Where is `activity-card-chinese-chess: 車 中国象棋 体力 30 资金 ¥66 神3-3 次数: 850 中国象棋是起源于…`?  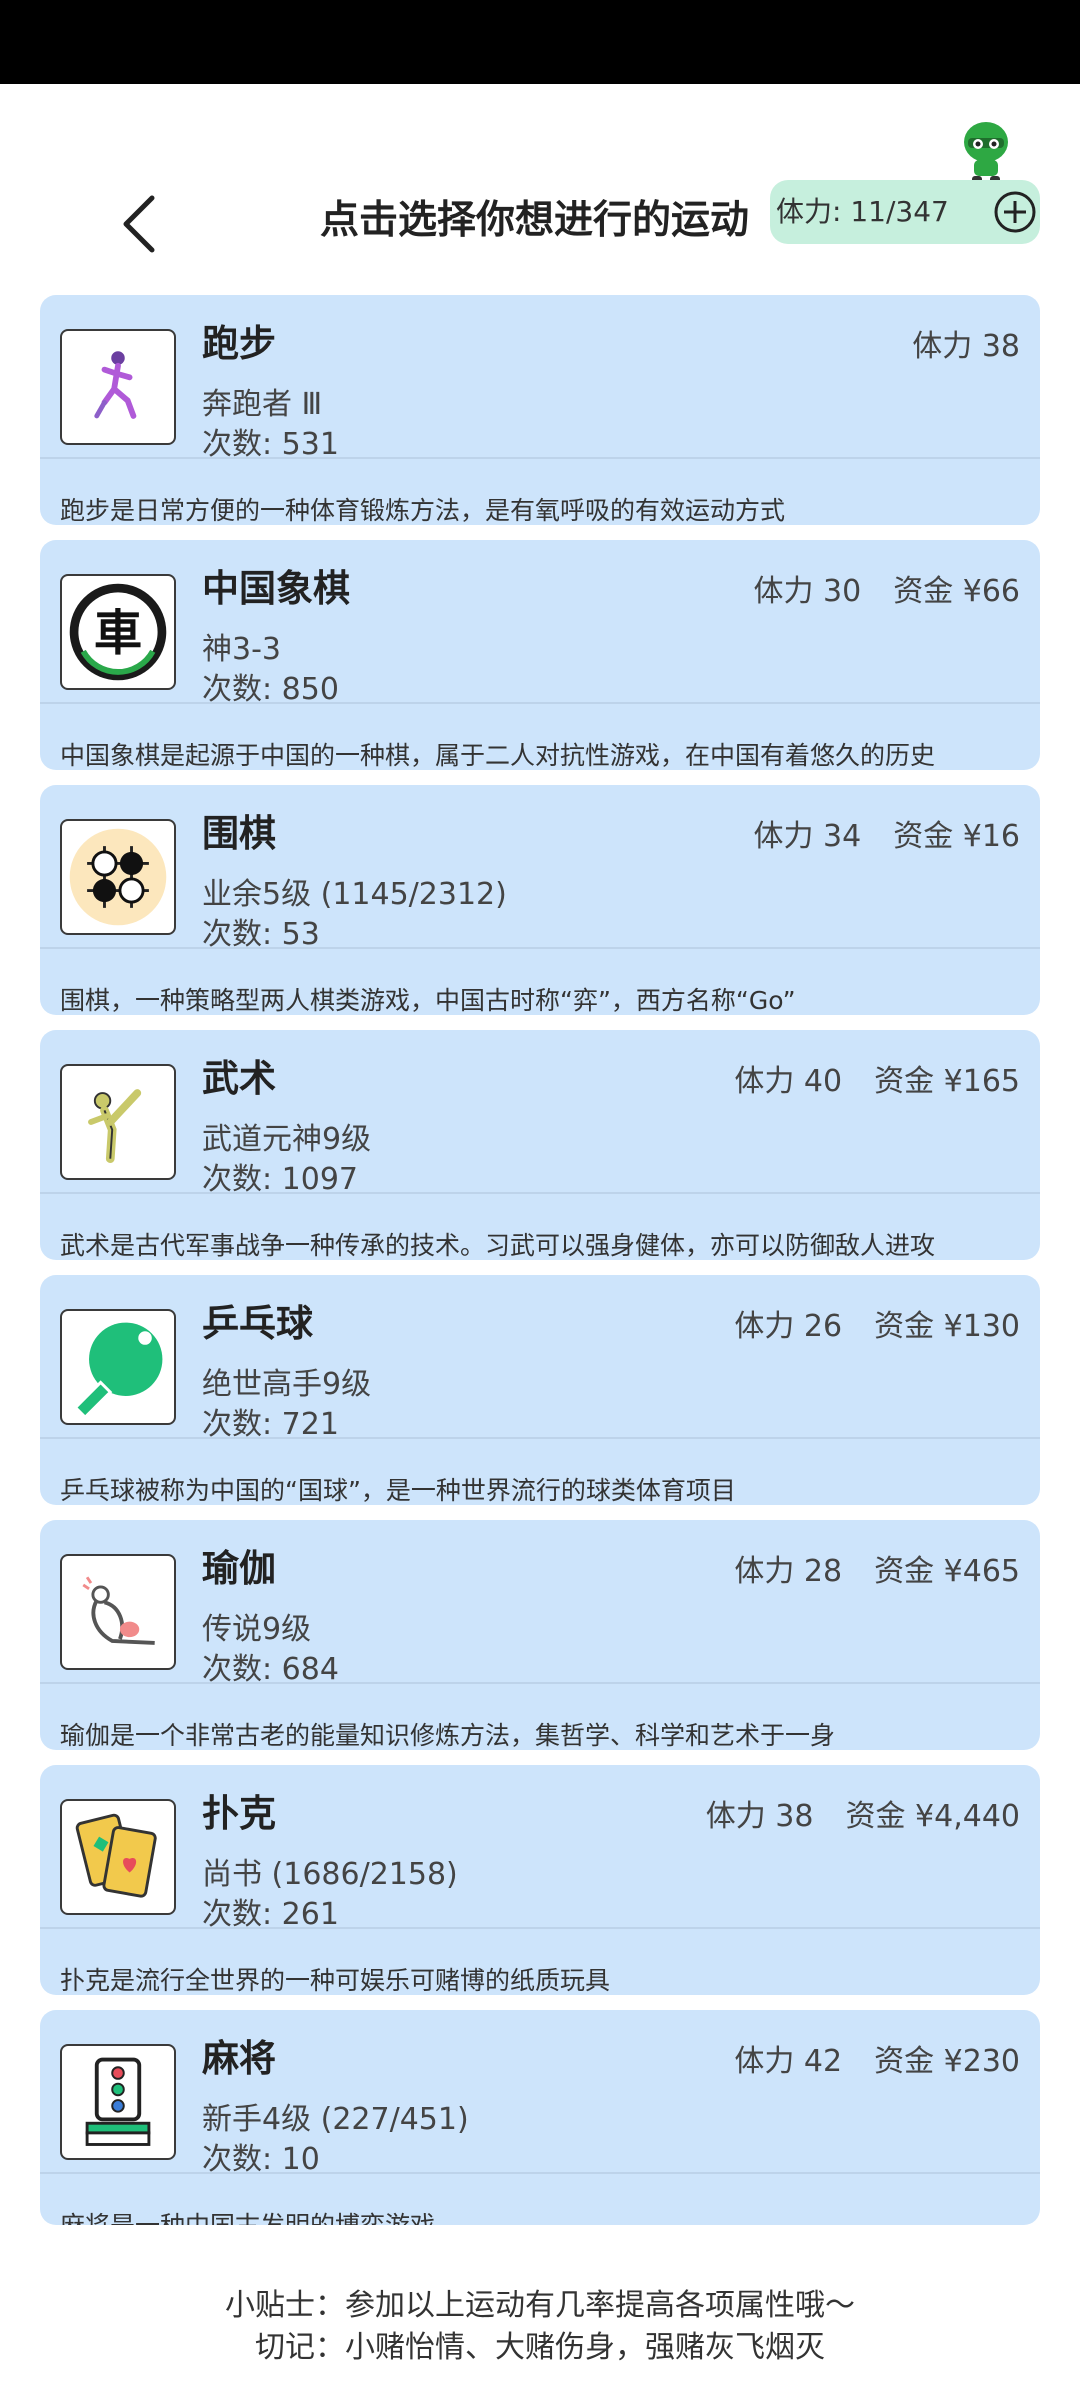
activity-card-chinese-chess: 車 中国象棋 体力 30 资金 ¥66 神3-3 次数: 850 中国象棋是起源于… is located at coordinates (540, 655).